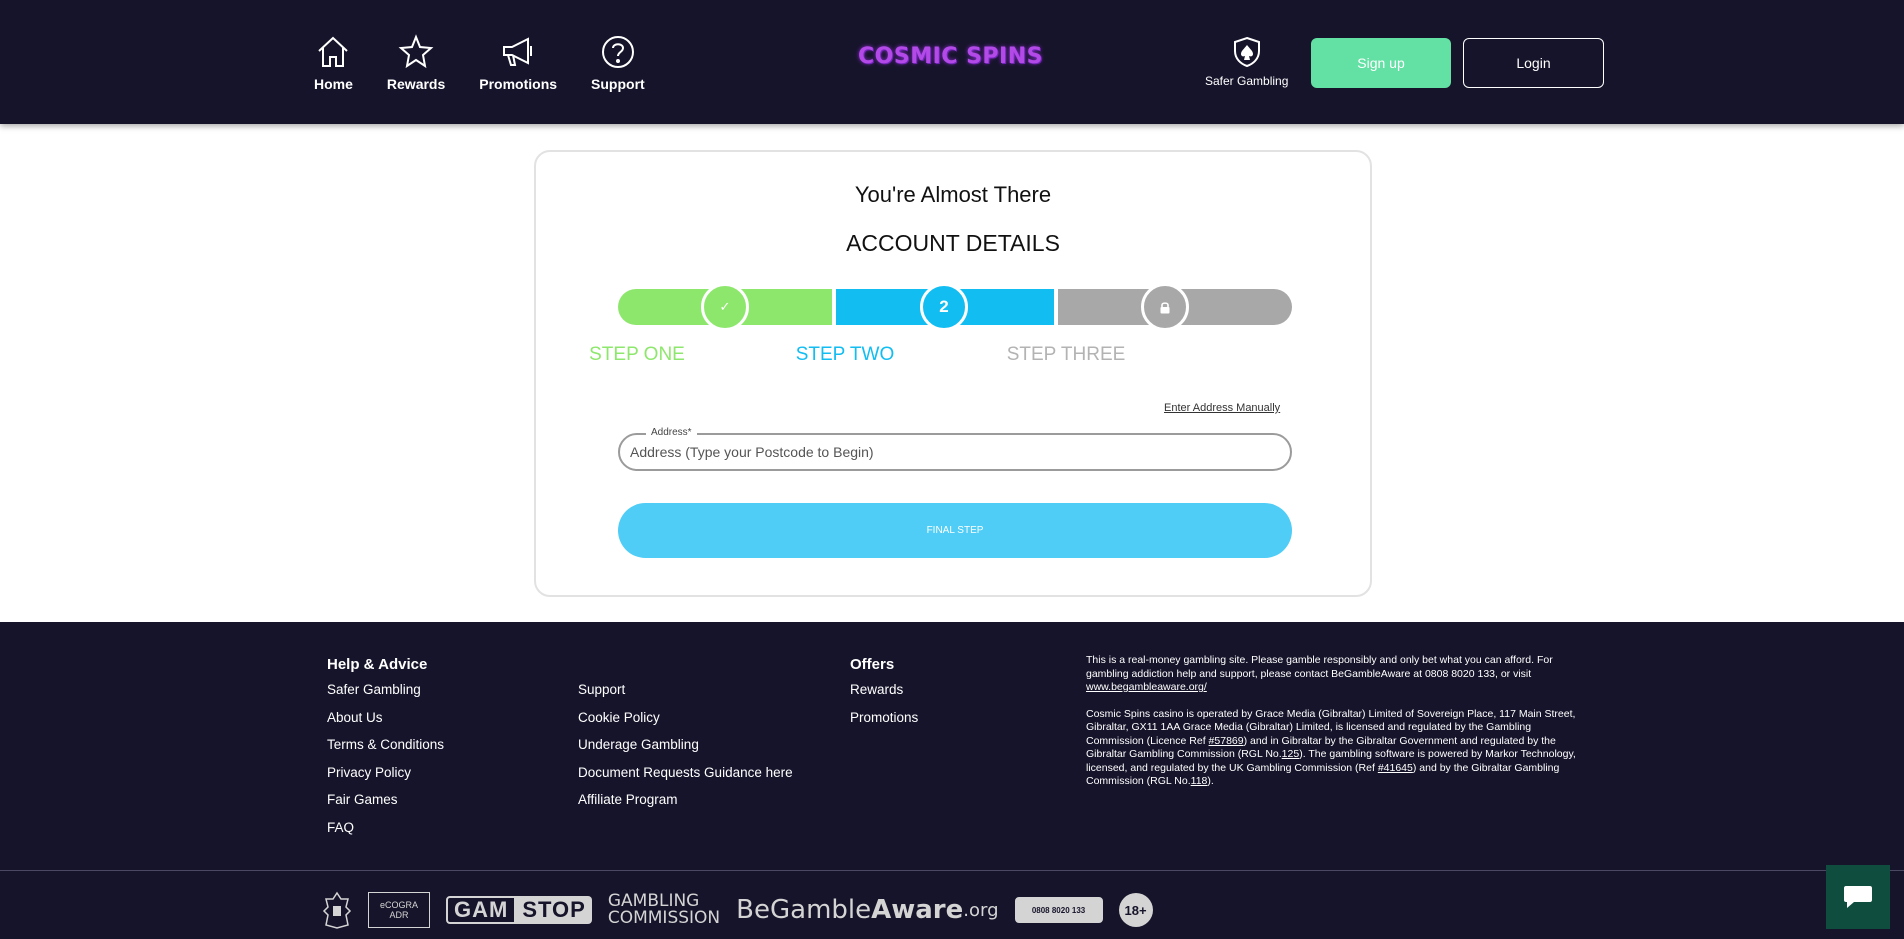 The width and height of the screenshot is (1904, 939). What do you see at coordinates (944, 307) in the screenshot?
I see `step-two-number: 2` at bounding box center [944, 307].